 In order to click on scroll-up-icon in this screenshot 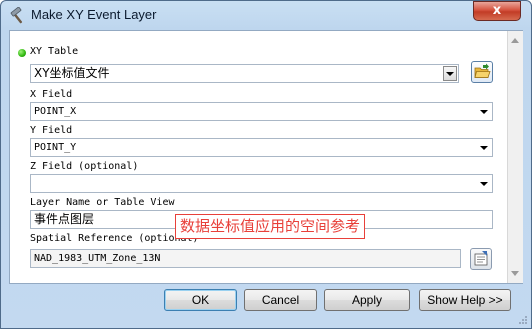, I will do `click(515, 40)`.